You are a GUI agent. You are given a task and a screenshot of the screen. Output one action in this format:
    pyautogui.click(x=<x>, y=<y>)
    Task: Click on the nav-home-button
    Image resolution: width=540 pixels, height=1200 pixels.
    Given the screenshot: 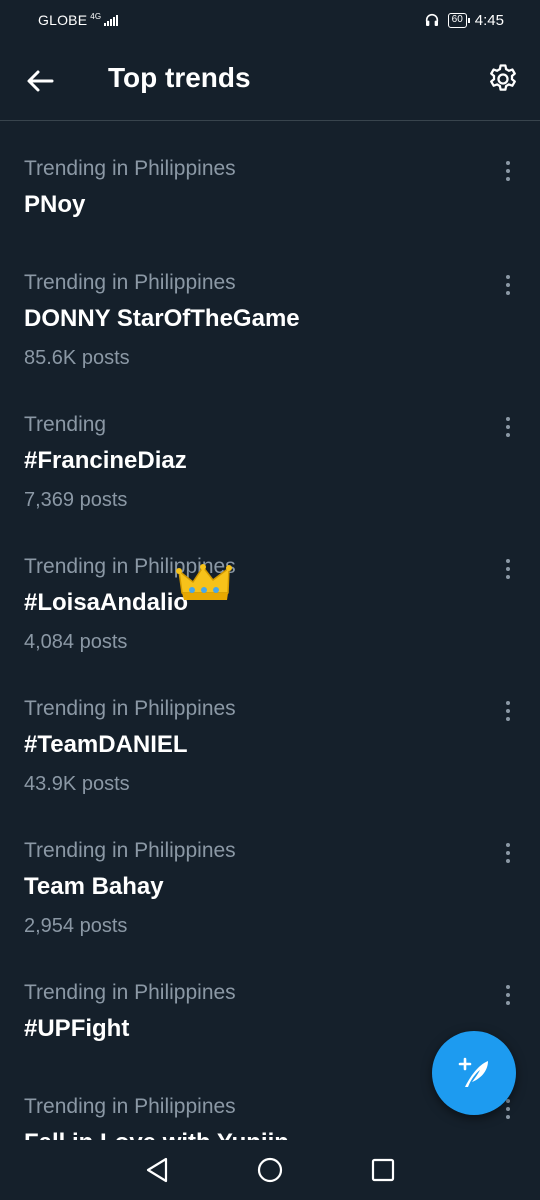 What is the action you would take?
    pyautogui.click(x=270, y=1170)
    